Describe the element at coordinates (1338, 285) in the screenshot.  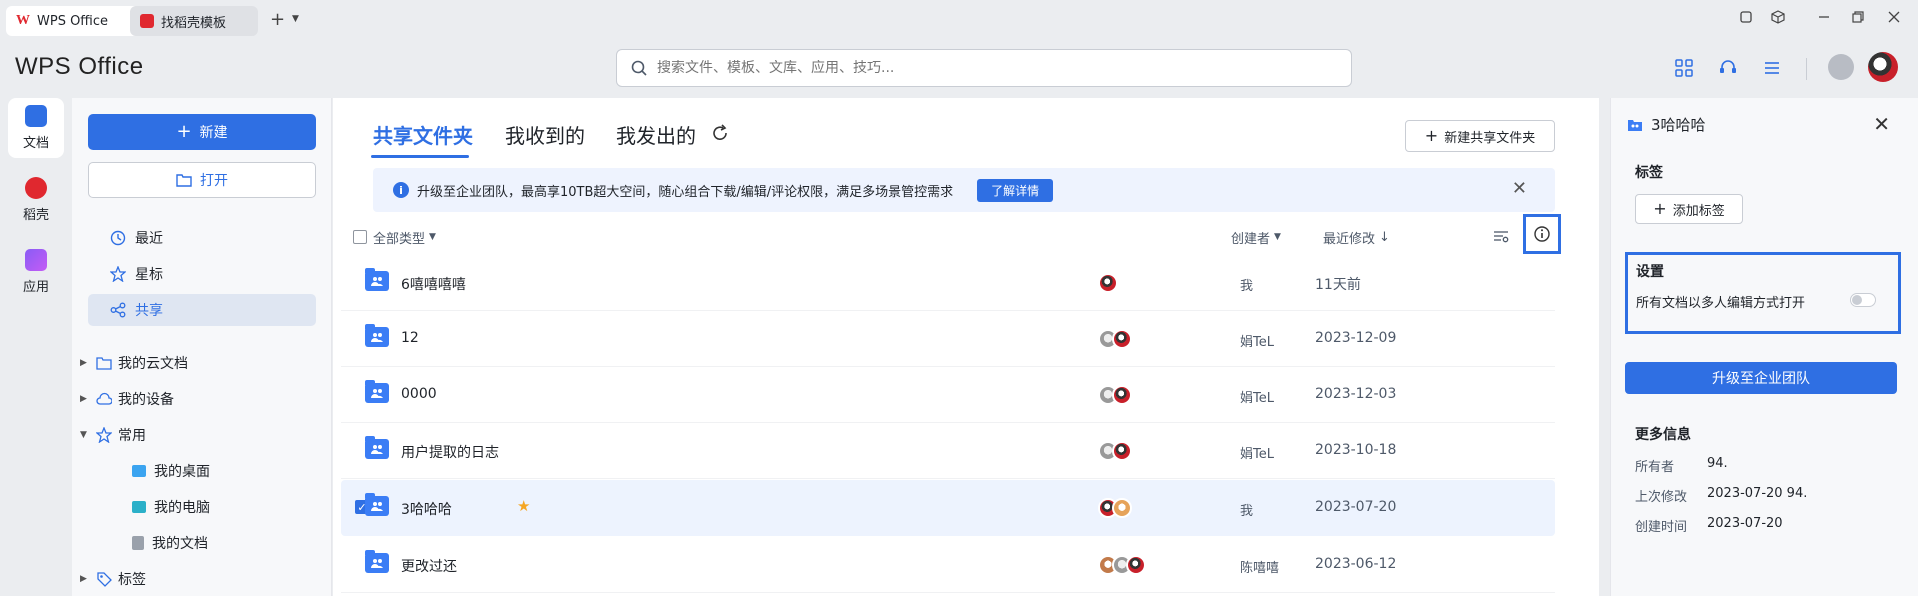
I see `modified-date: 11天前` at that location.